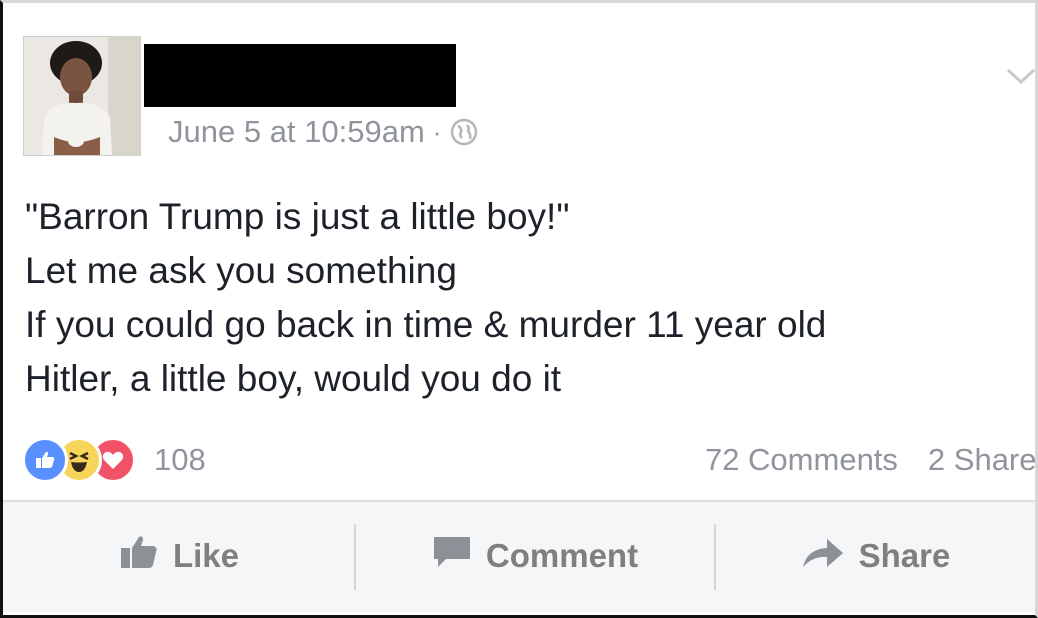 The width and height of the screenshot is (1038, 618). I want to click on post-meta: June 5 at 10:59am ·, so click(323, 132).